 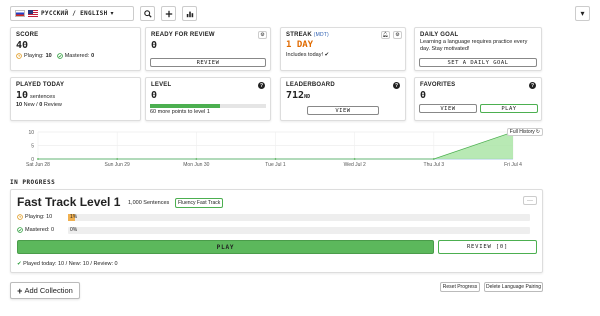 I want to click on level-title: LEVEL, so click(x=161, y=85).